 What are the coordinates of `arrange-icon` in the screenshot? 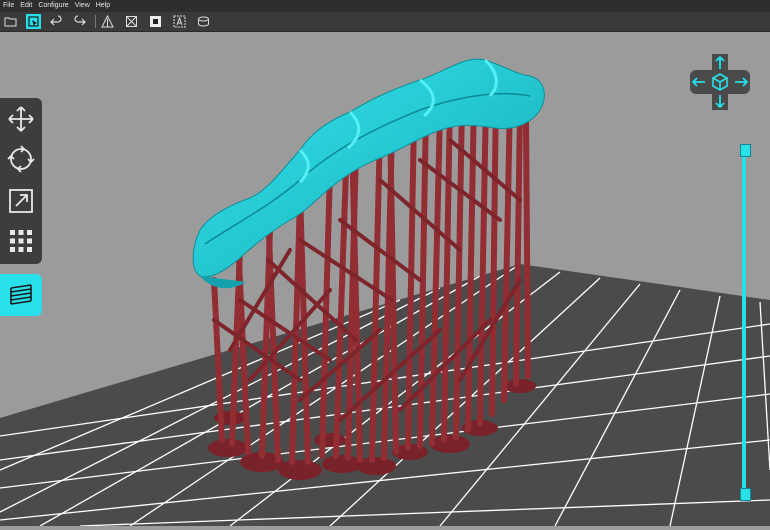 It's located at (21, 241).